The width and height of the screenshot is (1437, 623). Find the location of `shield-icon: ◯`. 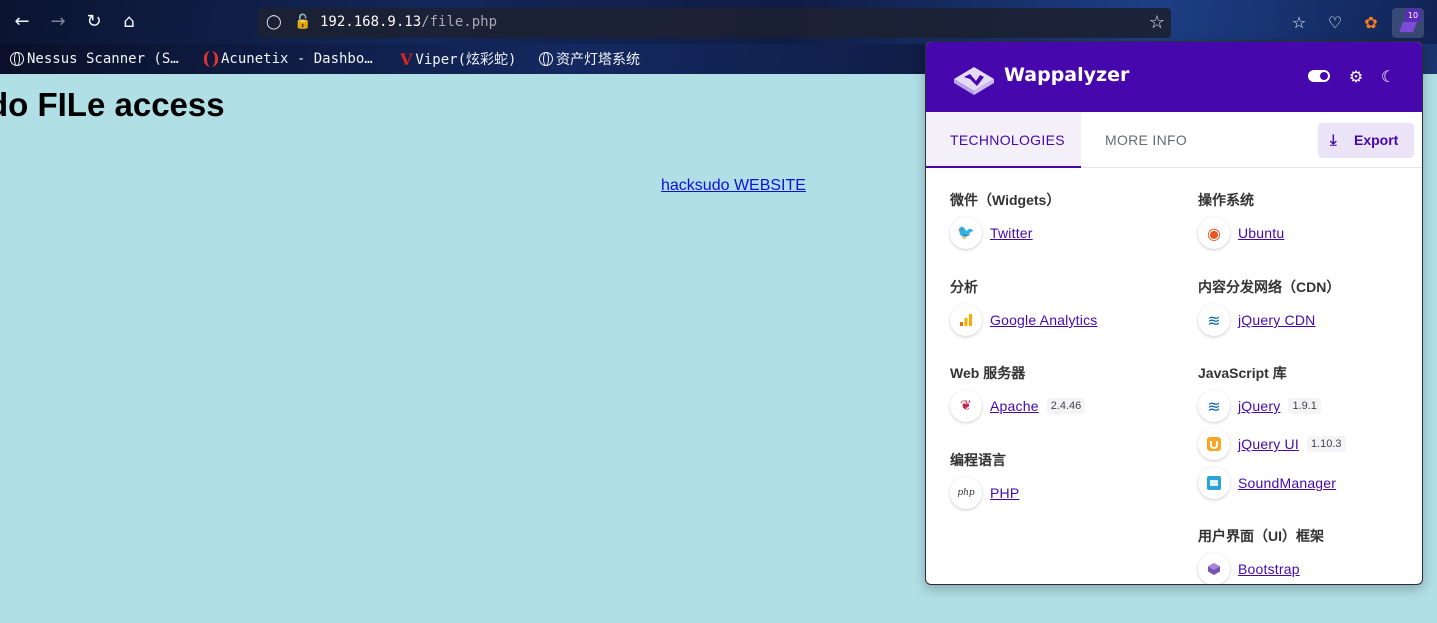

shield-icon: ◯ is located at coordinates (274, 22).